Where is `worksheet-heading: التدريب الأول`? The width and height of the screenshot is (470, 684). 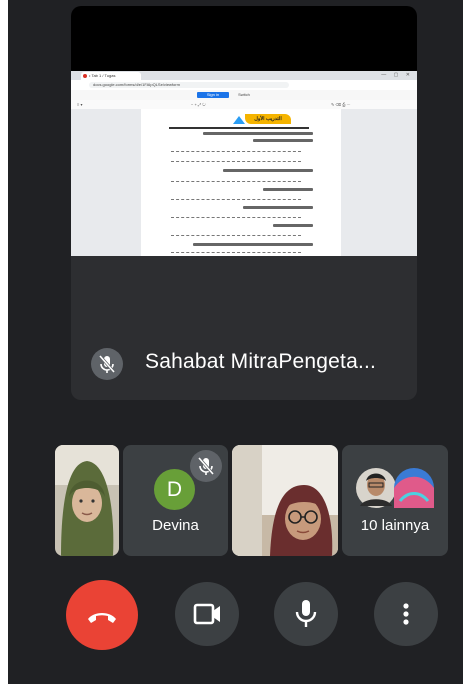 worksheet-heading: التدريب الأول is located at coordinates (268, 119).